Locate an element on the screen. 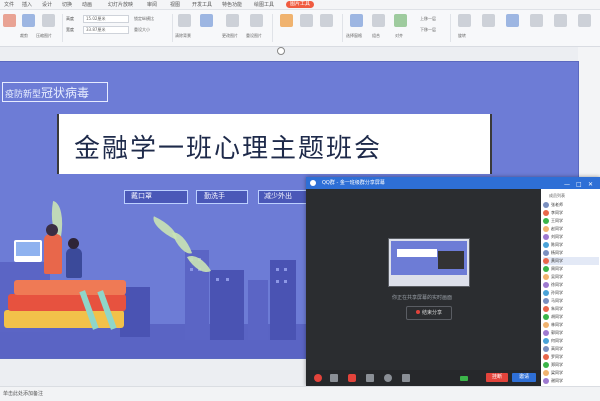 The image size is (600, 401). menu-drawing-tools: 绘图工具 is located at coordinates (264, 4).